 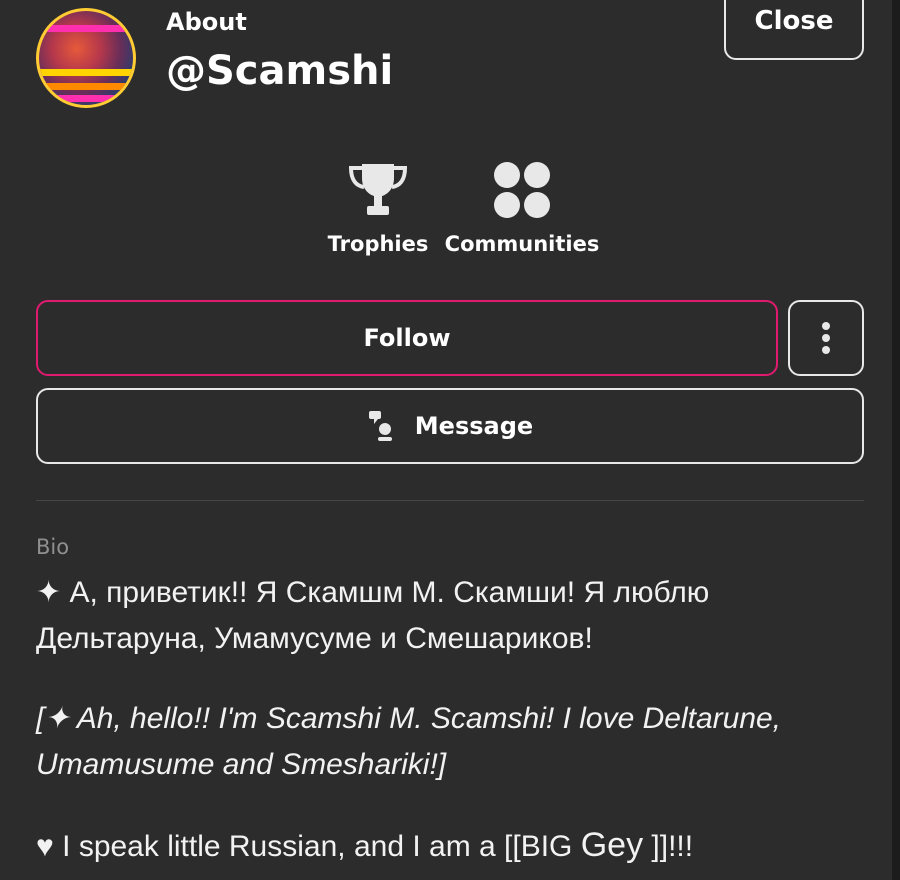 I want to click on divider, so click(x=450, y=500).